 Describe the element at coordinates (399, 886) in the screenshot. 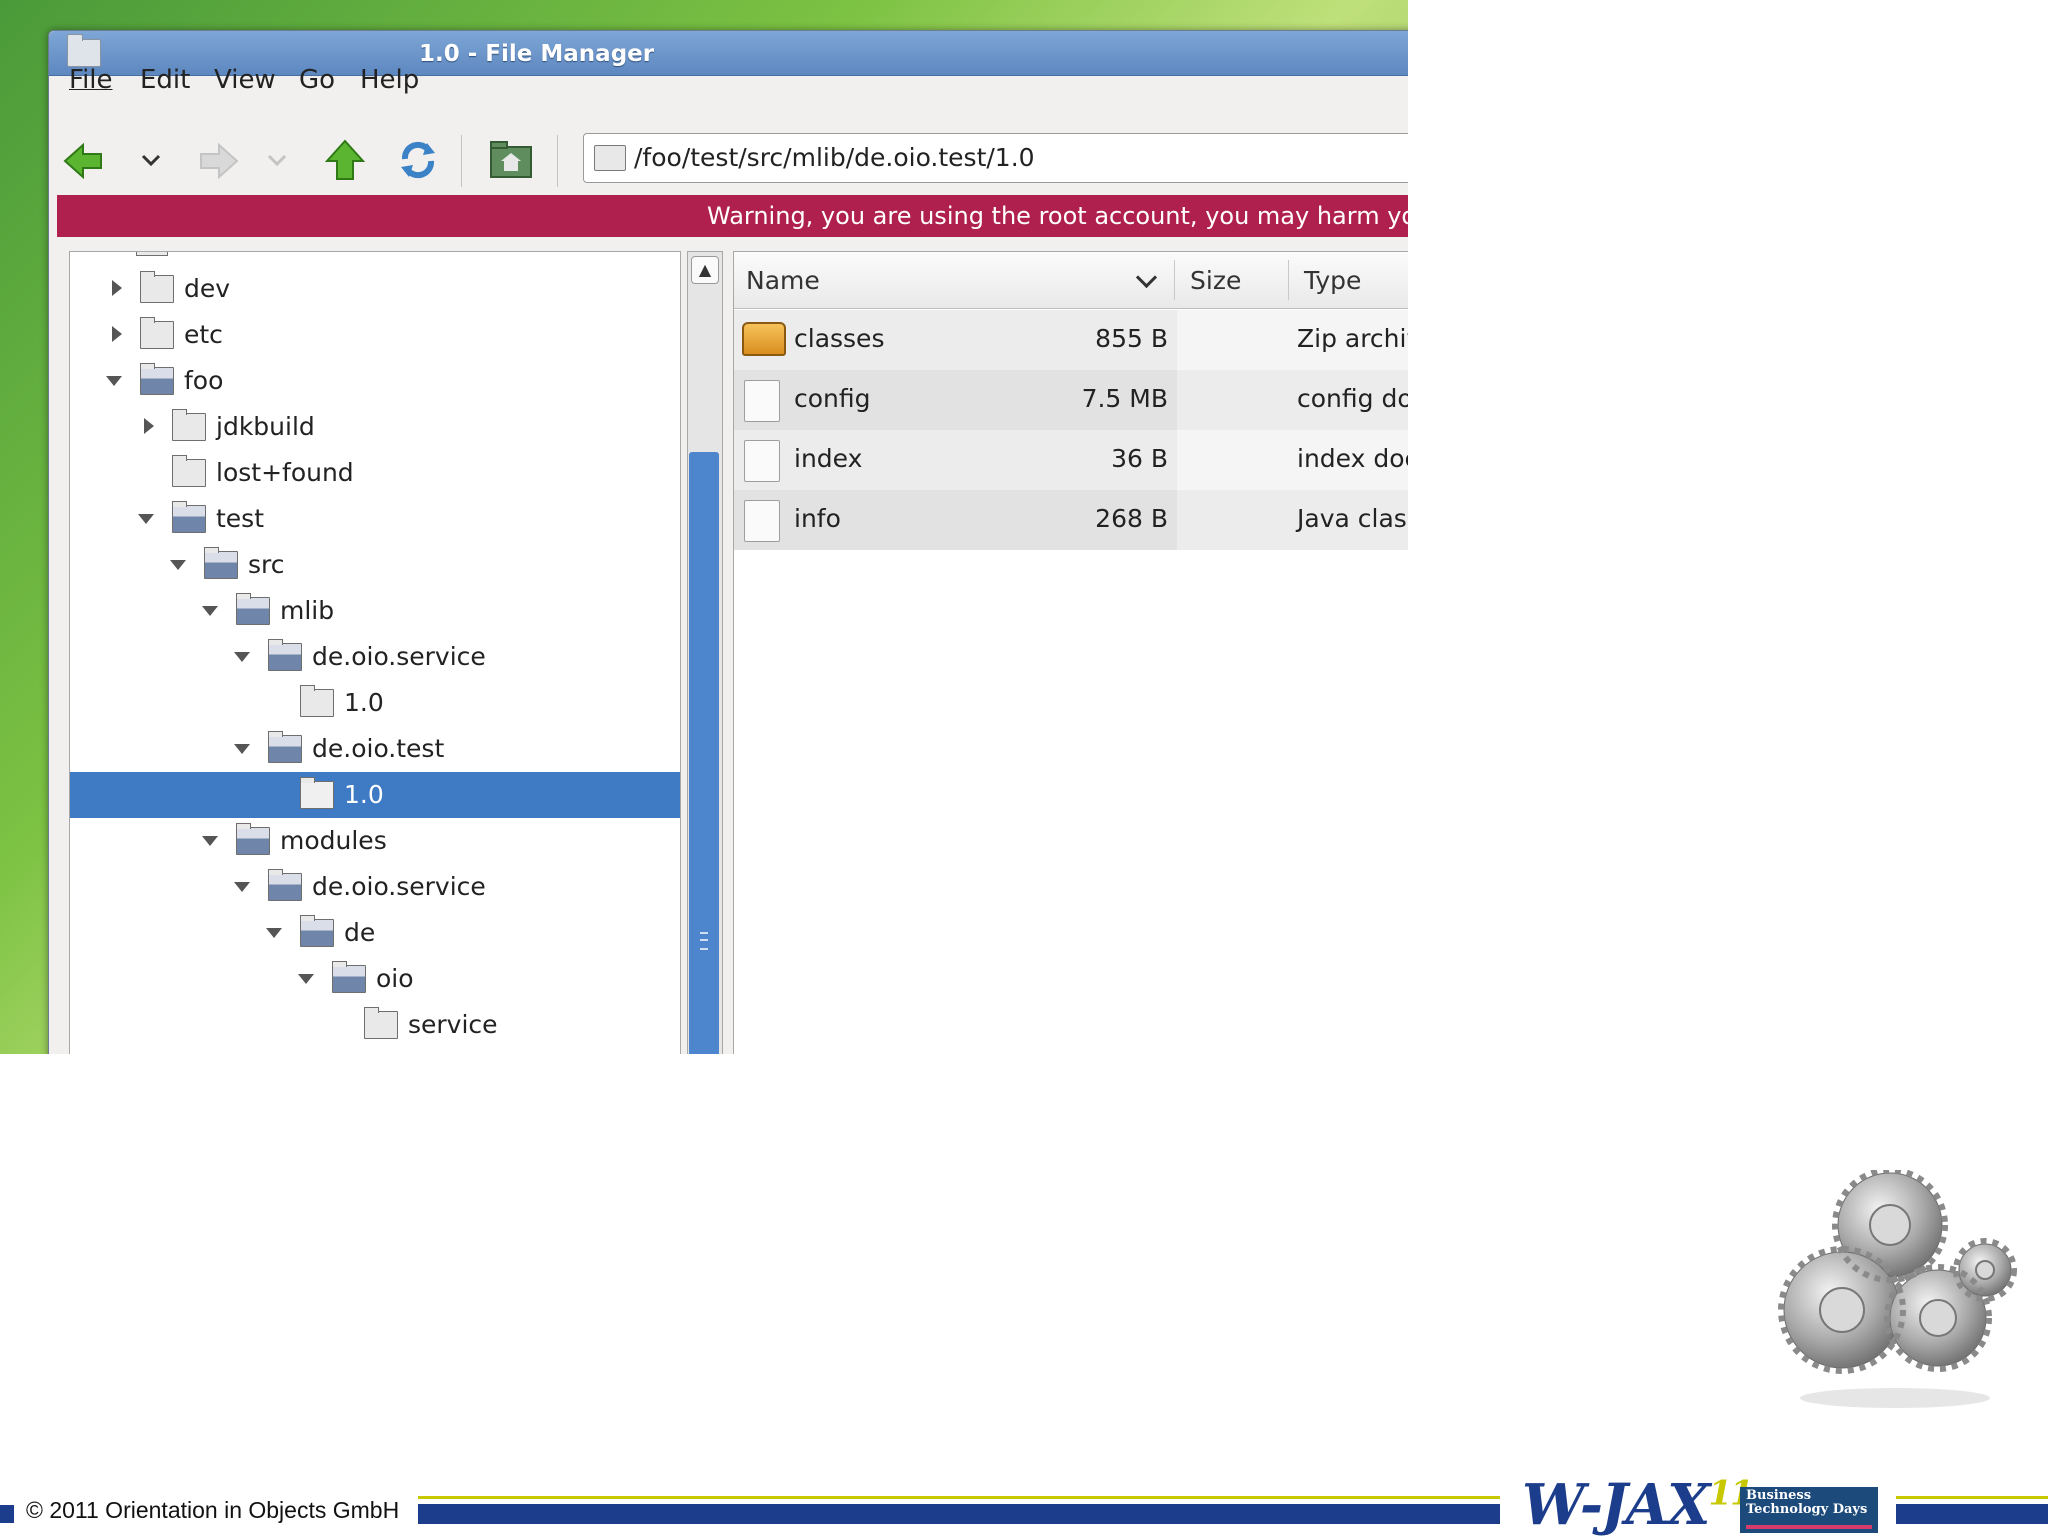

I see `tree-item-label: de.oio.service` at that location.